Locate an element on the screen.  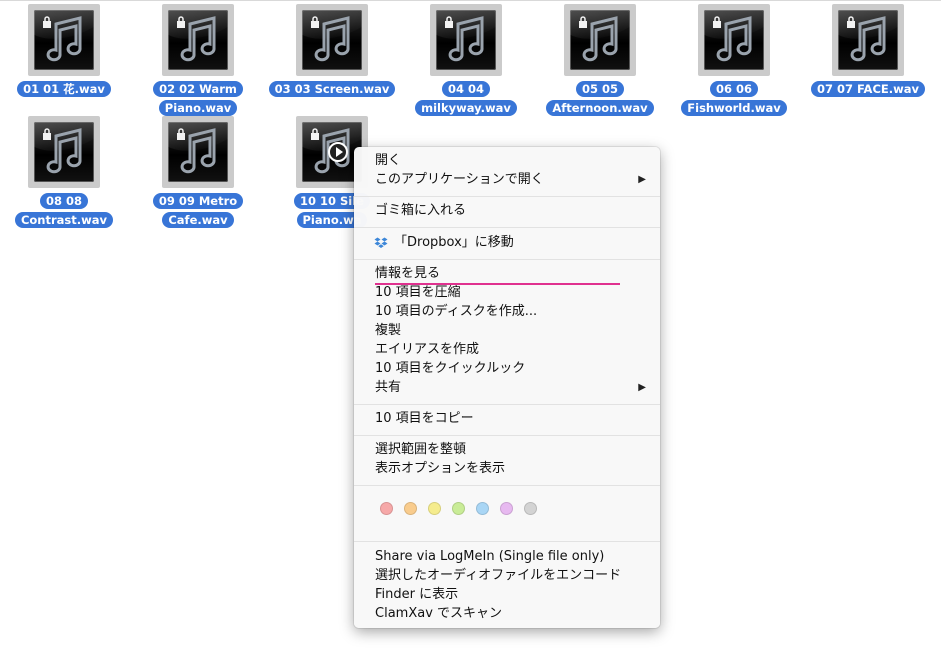
file-label: 08 08 Contrast.wav is located at coordinates (64, 210).